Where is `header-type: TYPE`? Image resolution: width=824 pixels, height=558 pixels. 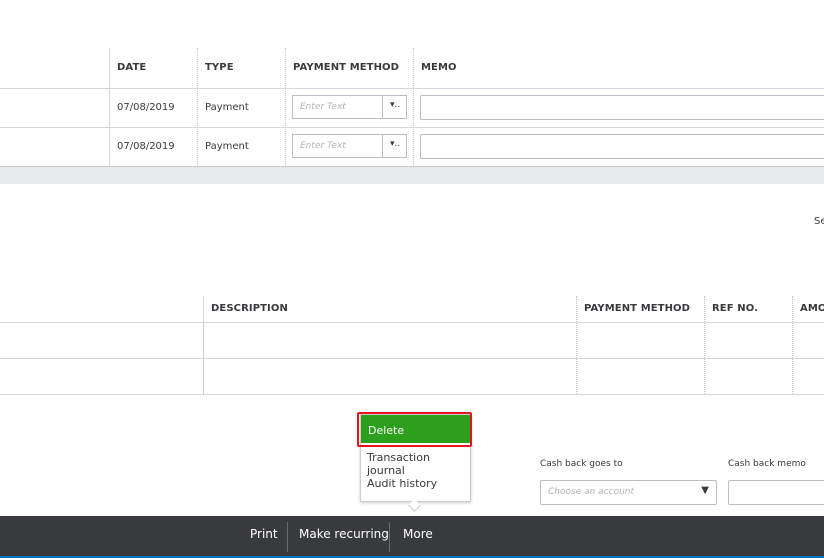 header-type: TYPE is located at coordinates (219, 67).